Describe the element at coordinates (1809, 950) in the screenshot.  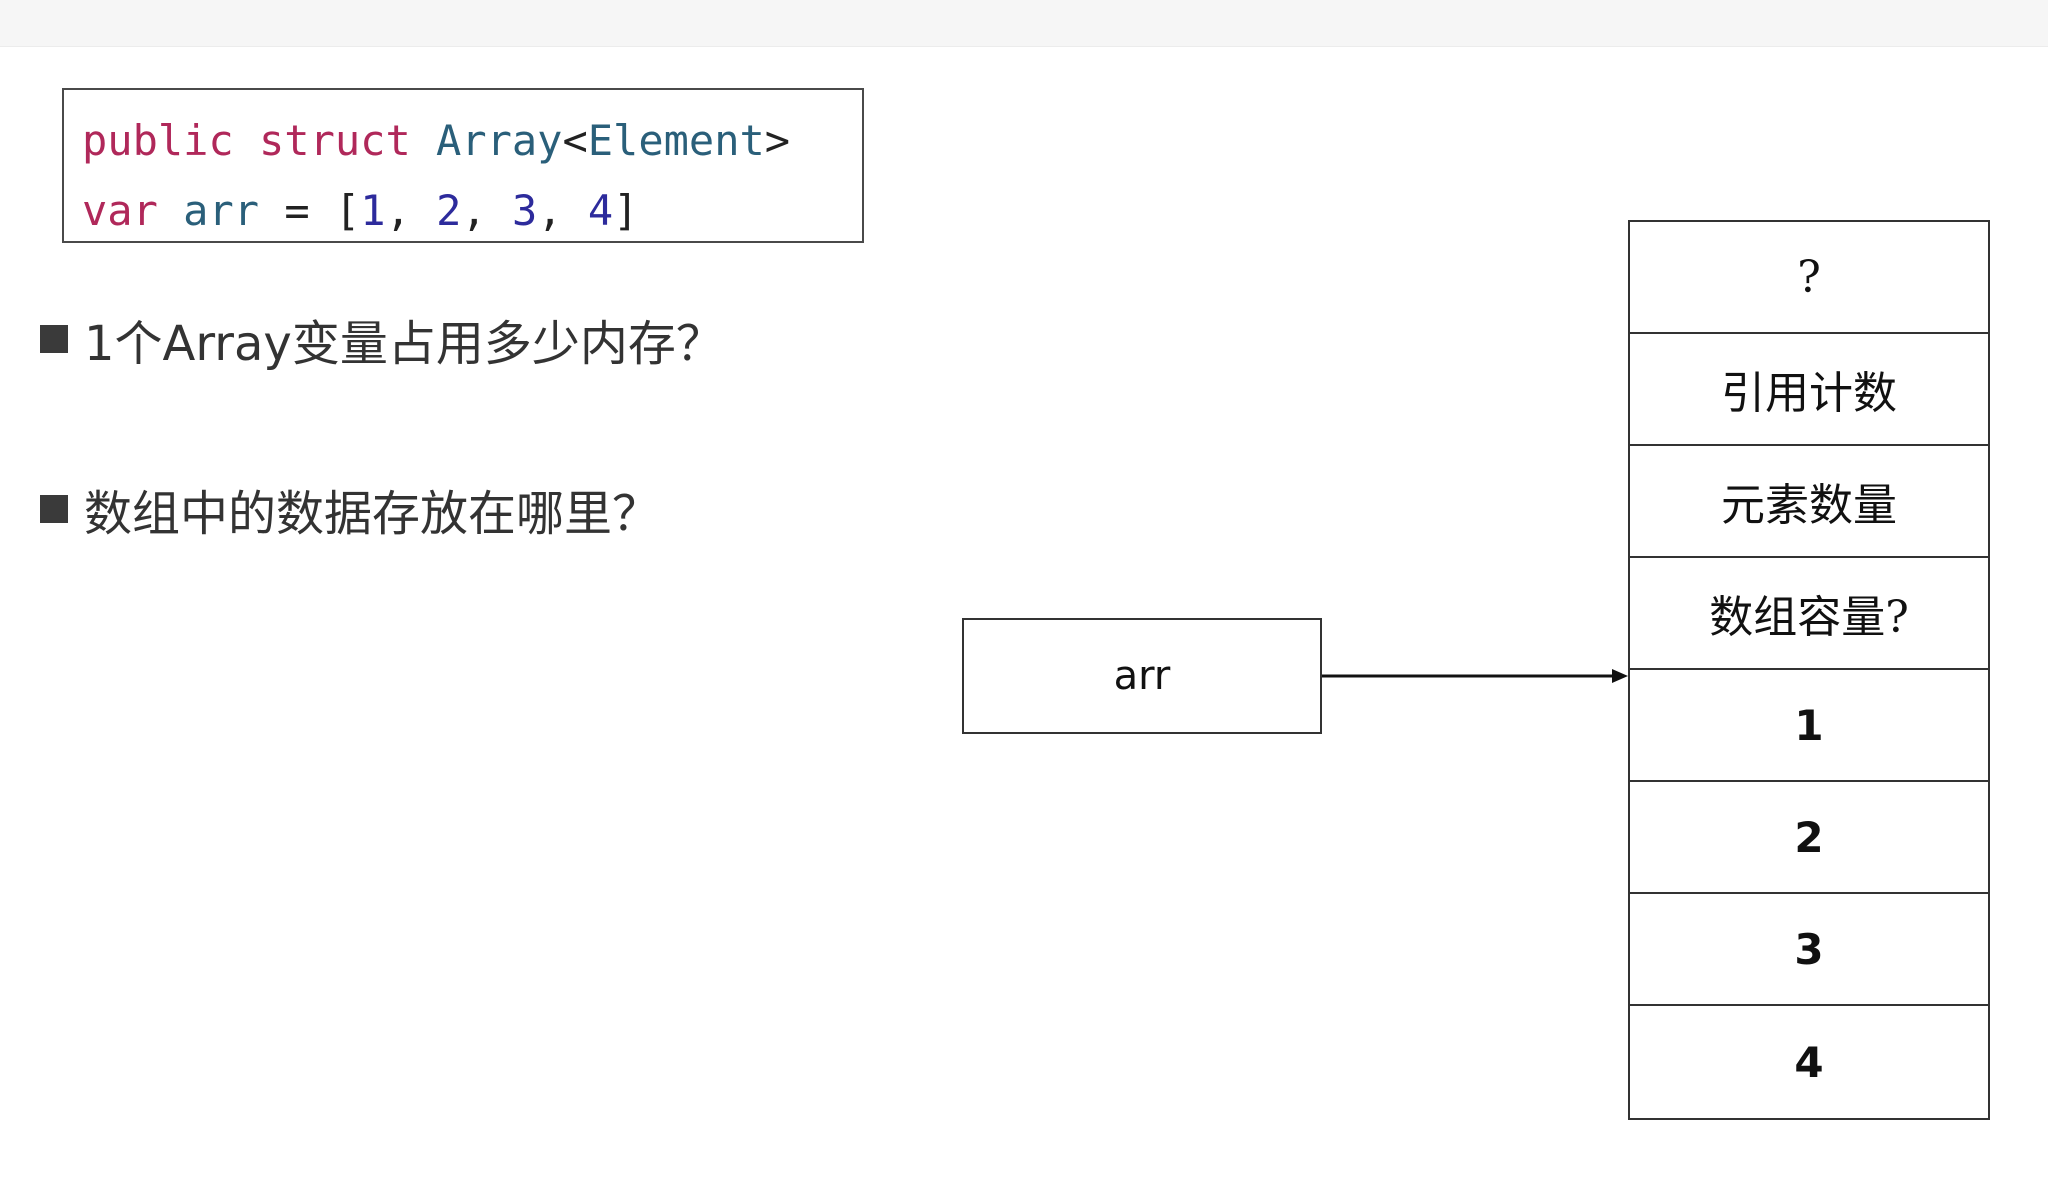
I see `heap-cell-element-3: 3` at that location.